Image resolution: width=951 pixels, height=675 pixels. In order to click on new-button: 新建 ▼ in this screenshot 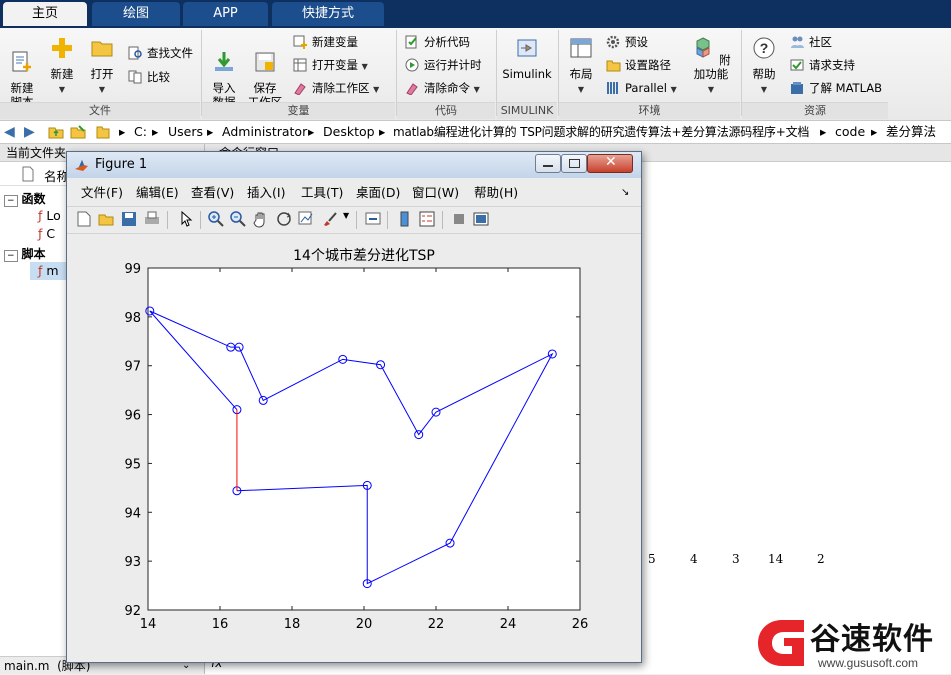, I will do `click(62, 66)`.